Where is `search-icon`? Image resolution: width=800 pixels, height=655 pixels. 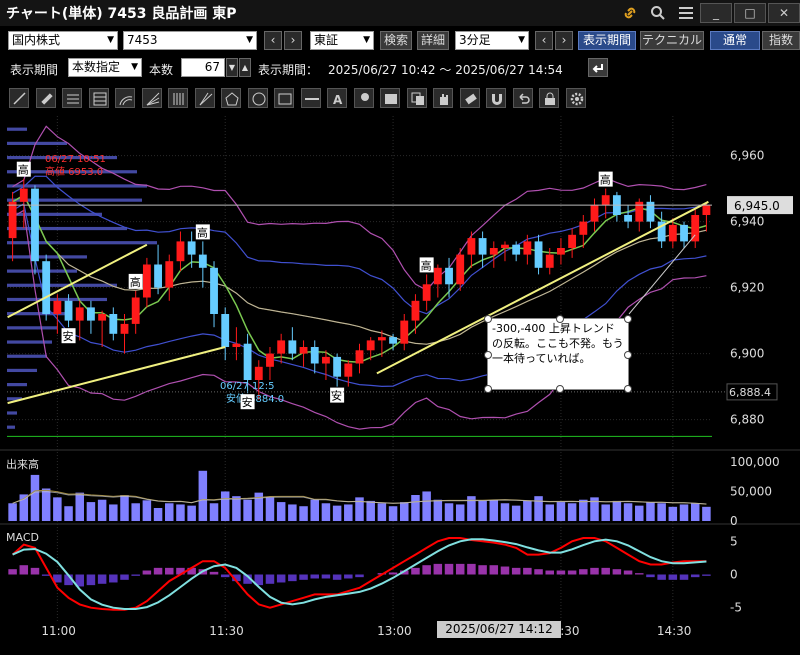 search-icon is located at coordinates (658, 13).